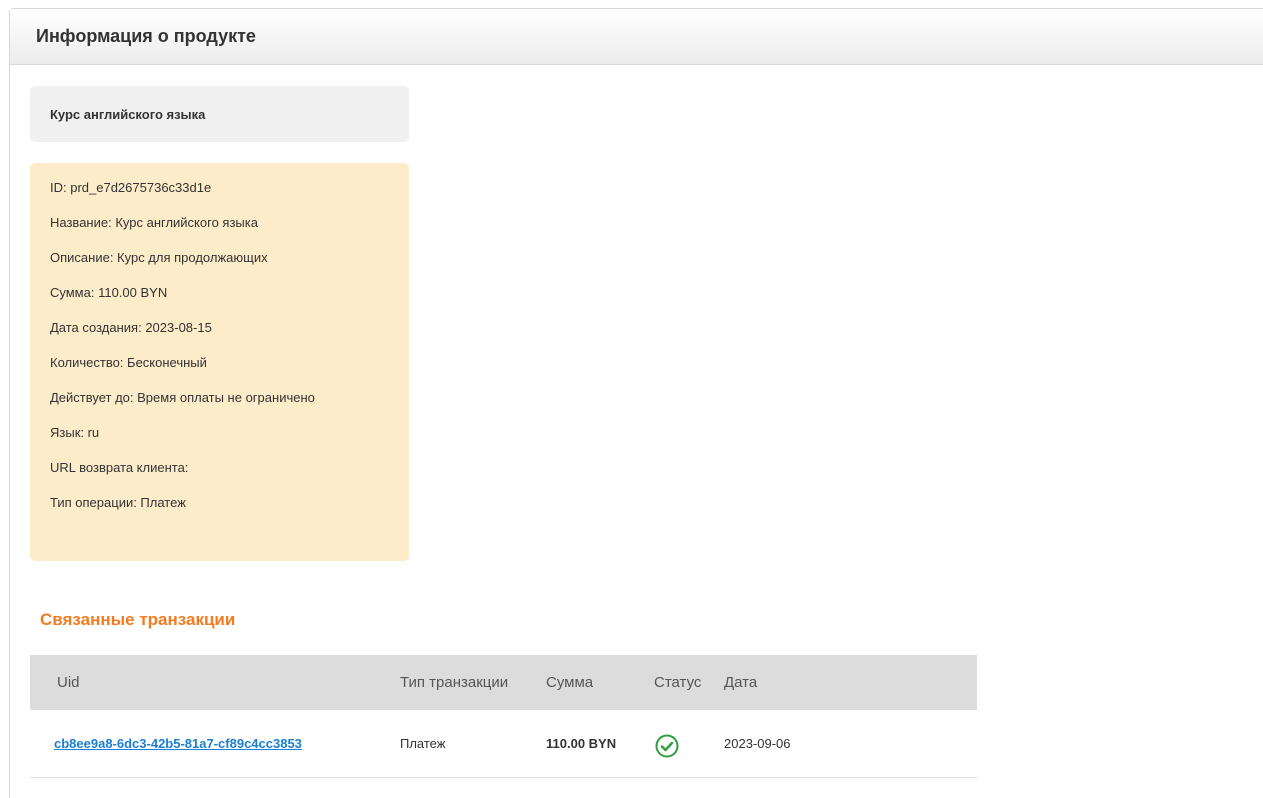  What do you see at coordinates (178, 743) in the screenshot?
I see `transaction-uid-link: cb8ee9a8-6dc3-42b5-81a7-cf89c4cc3853` at bounding box center [178, 743].